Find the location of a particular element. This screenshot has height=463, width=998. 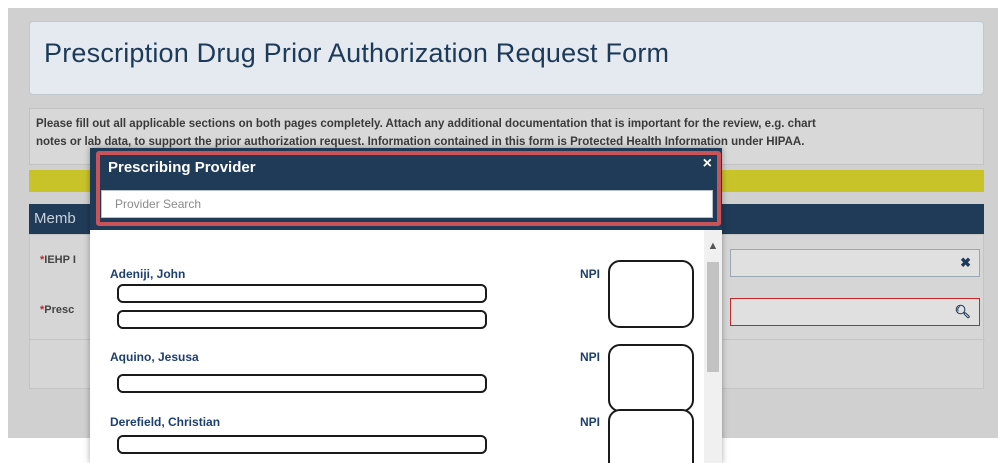

times-icon: ✖ is located at coordinates (965, 263).